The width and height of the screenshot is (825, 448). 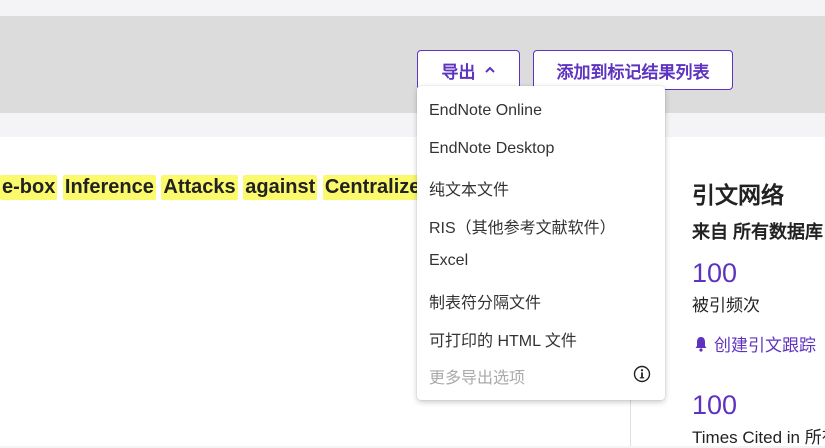 What do you see at coordinates (714, 405) in the screenshot?
I see `times-cited-count-all: 100` at bounding box center [714, 405].